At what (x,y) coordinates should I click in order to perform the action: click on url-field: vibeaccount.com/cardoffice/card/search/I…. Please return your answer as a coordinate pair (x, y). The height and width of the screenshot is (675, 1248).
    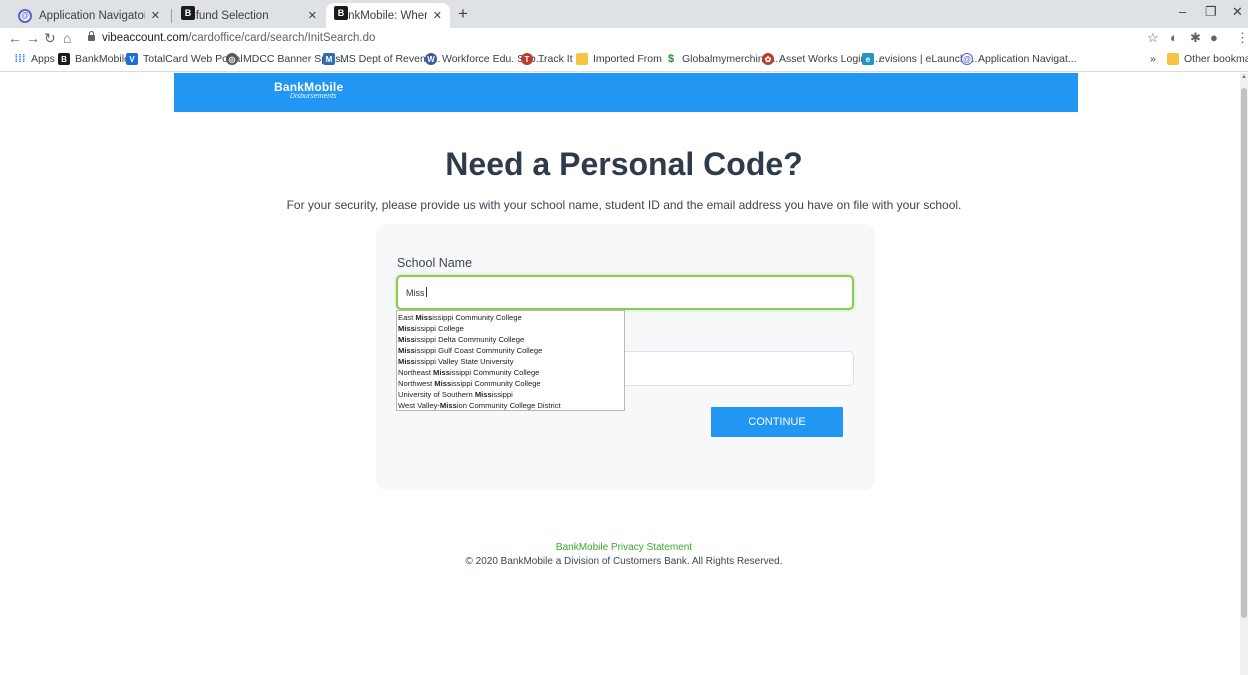
    Looking at the image, I should click on (238, 38).